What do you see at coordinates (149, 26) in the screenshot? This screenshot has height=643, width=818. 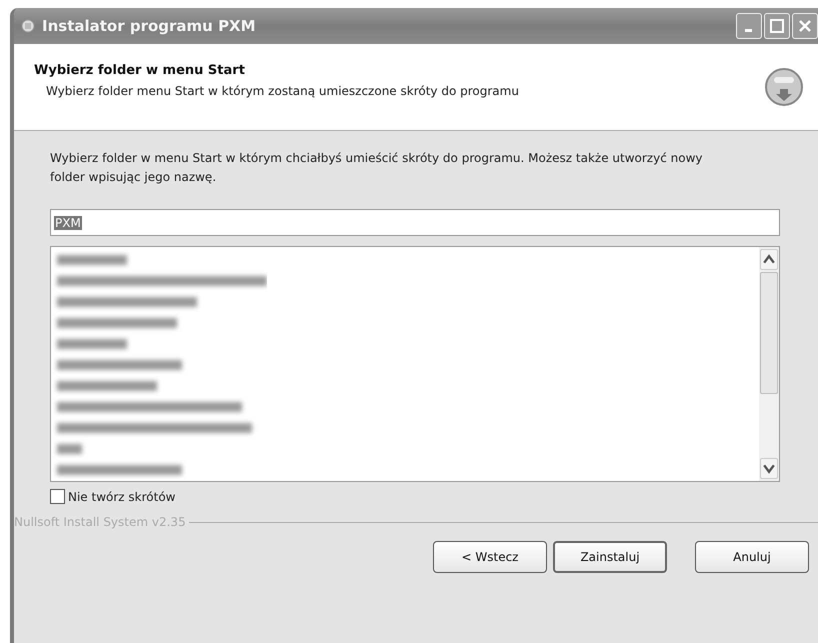 I see `window-title: Instalator programu PXM` at bounding box center [149, 26].